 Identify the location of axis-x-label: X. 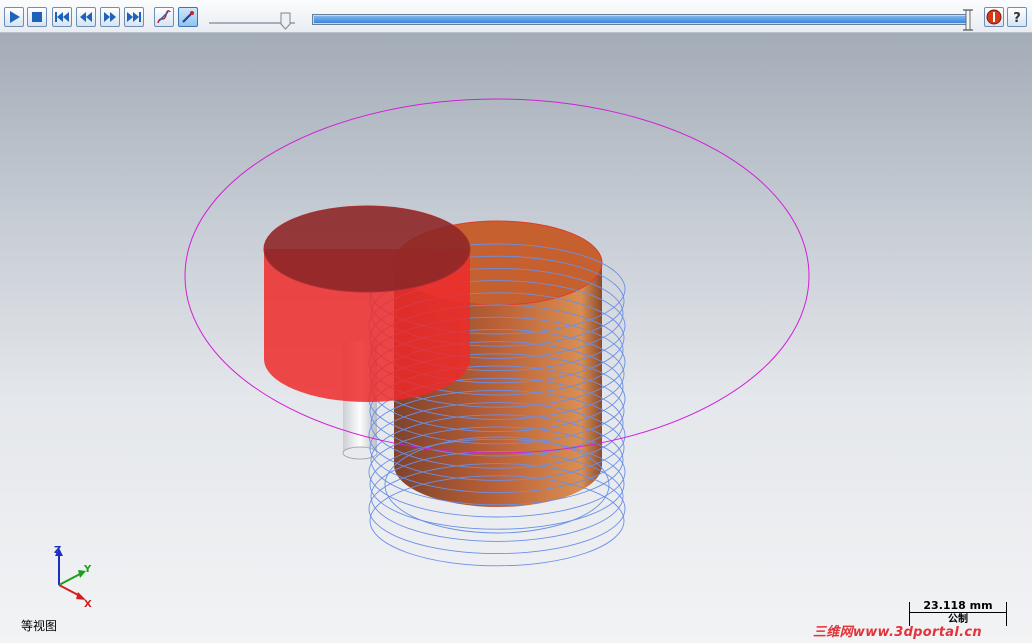
(88, 604).